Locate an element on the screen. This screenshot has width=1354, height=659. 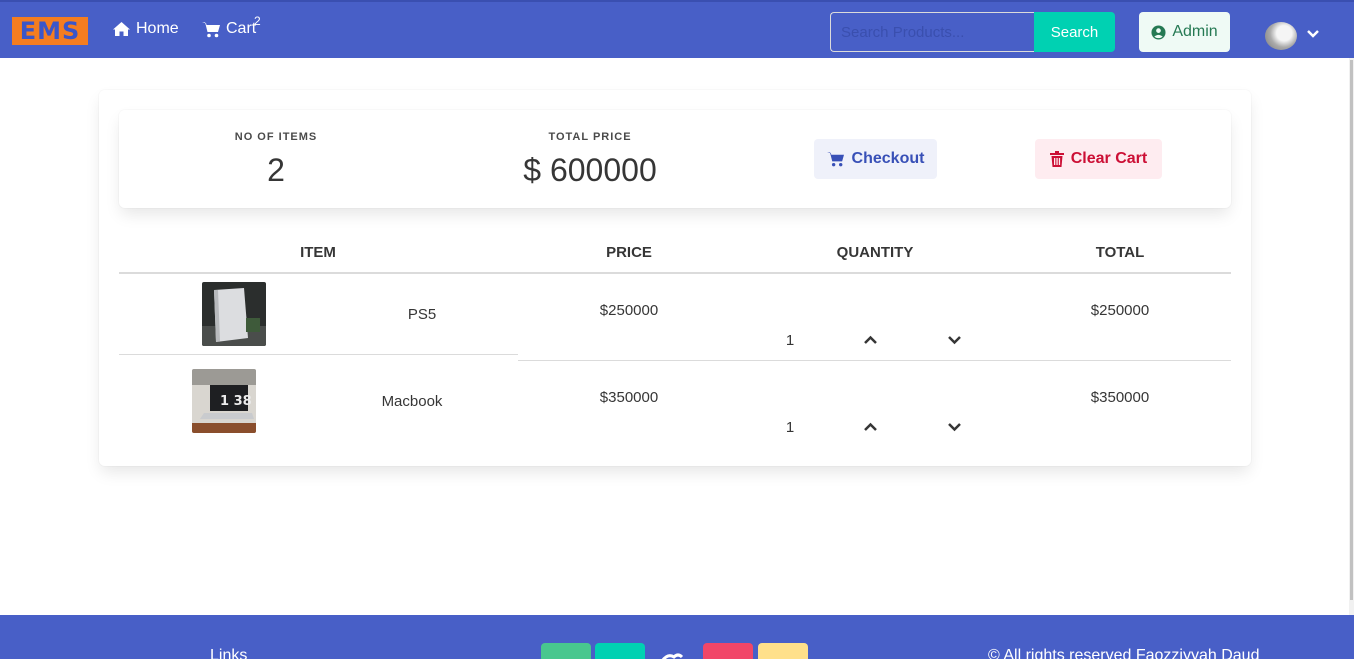
search-button: Search is located at coordinates (1074, 32).